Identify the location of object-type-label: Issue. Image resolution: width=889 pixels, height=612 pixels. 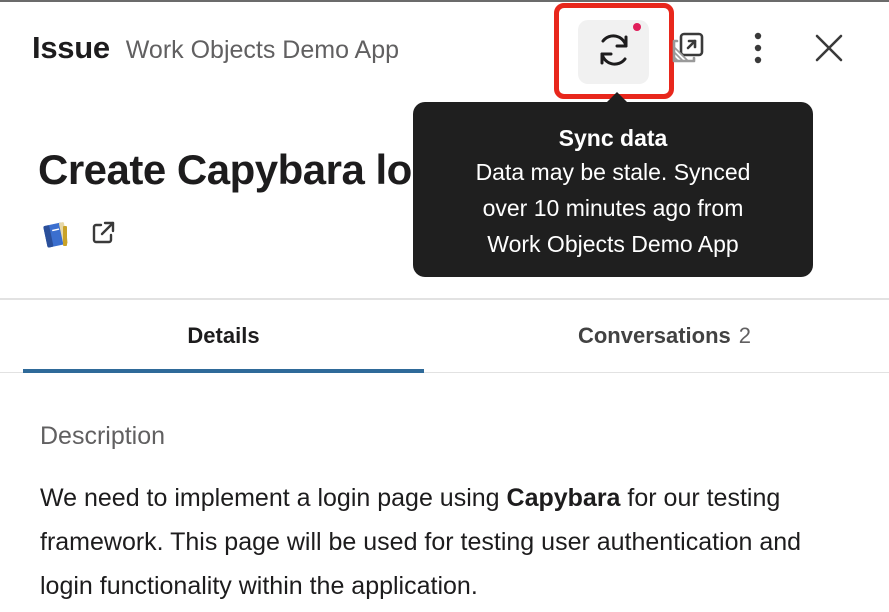
(71, 47).